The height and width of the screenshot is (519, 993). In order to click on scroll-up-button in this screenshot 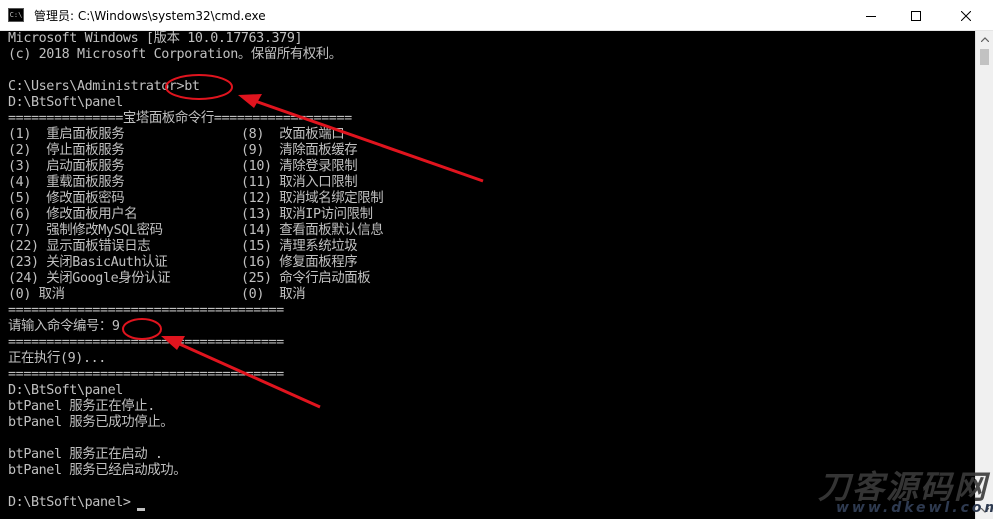, I will do `click(984, 39)`.